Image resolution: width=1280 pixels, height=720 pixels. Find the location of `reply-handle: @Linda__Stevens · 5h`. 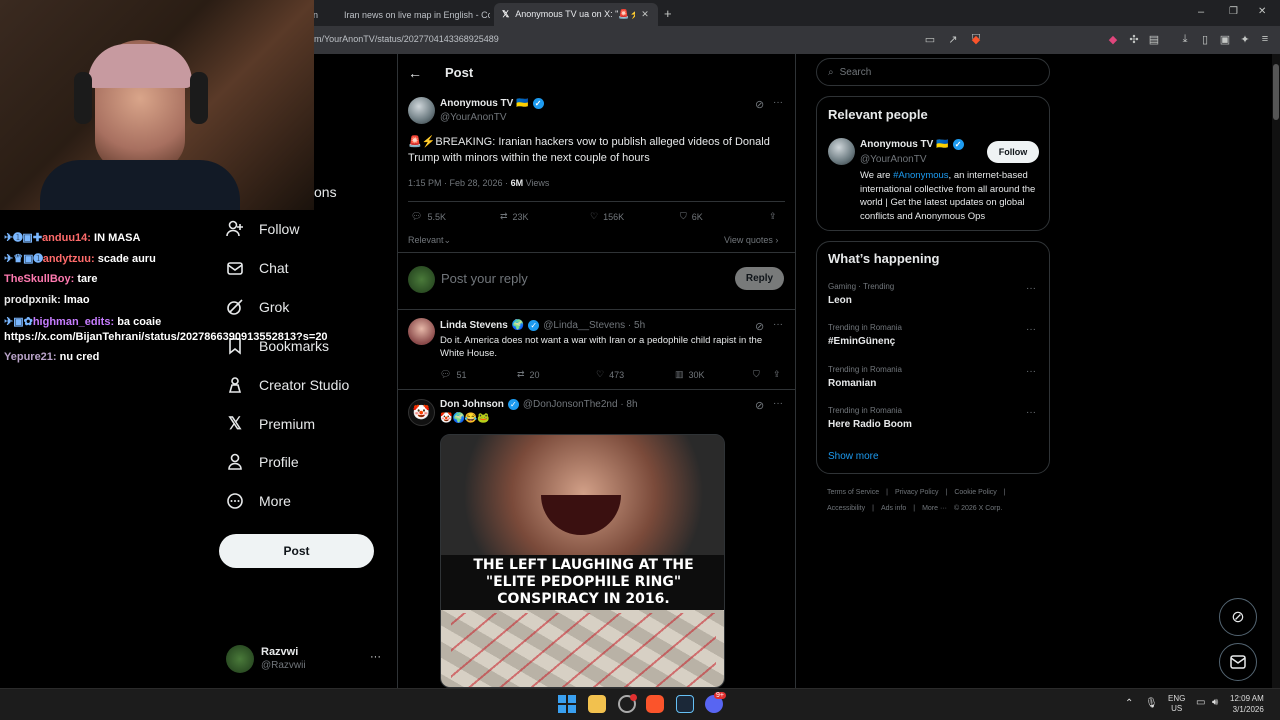

reply-handle: @Linda__Stevens · 5h is located at coordinates (594, 325).